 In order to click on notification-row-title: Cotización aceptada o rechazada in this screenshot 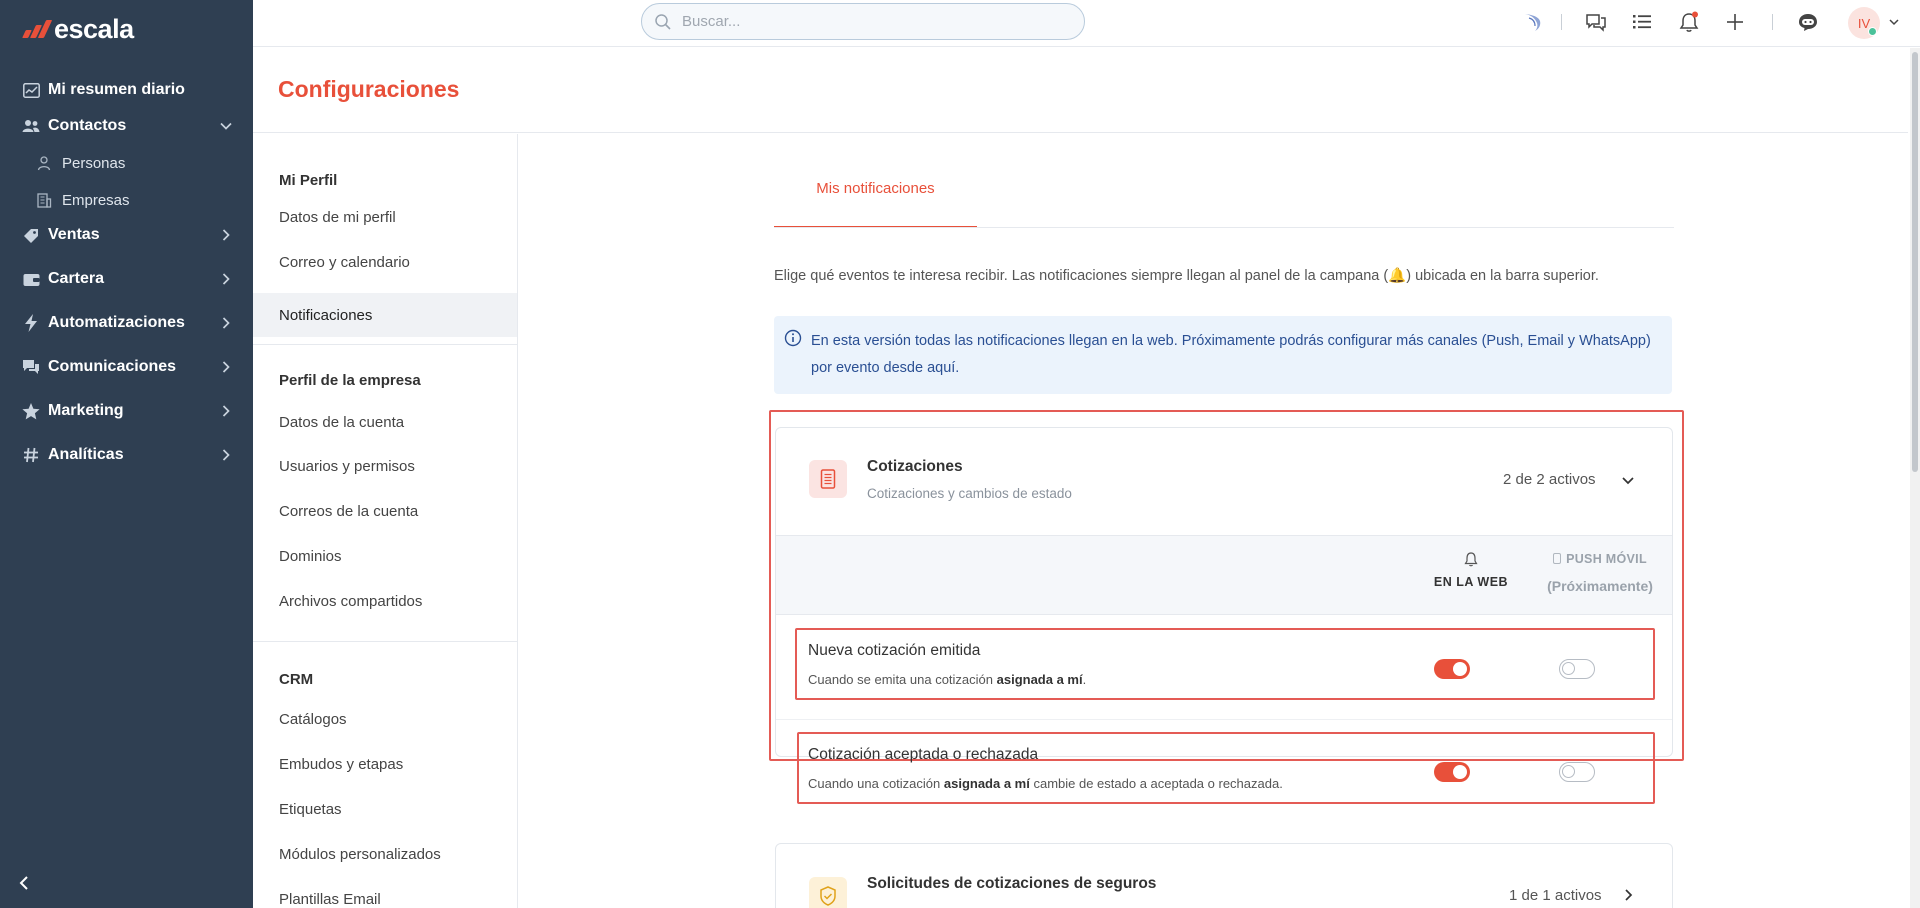, I will do `click(923, 754)`.